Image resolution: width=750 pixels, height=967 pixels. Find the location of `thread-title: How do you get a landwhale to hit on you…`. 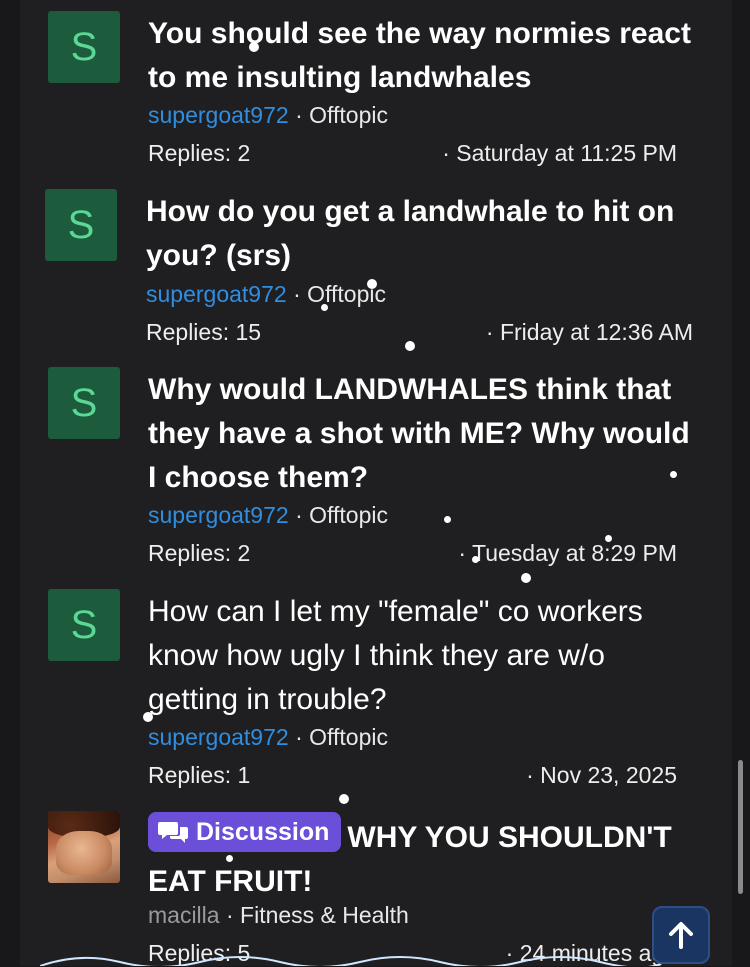

thread-title: How do you get a landwhale to hit on you… is located at coordinates (426, 234).